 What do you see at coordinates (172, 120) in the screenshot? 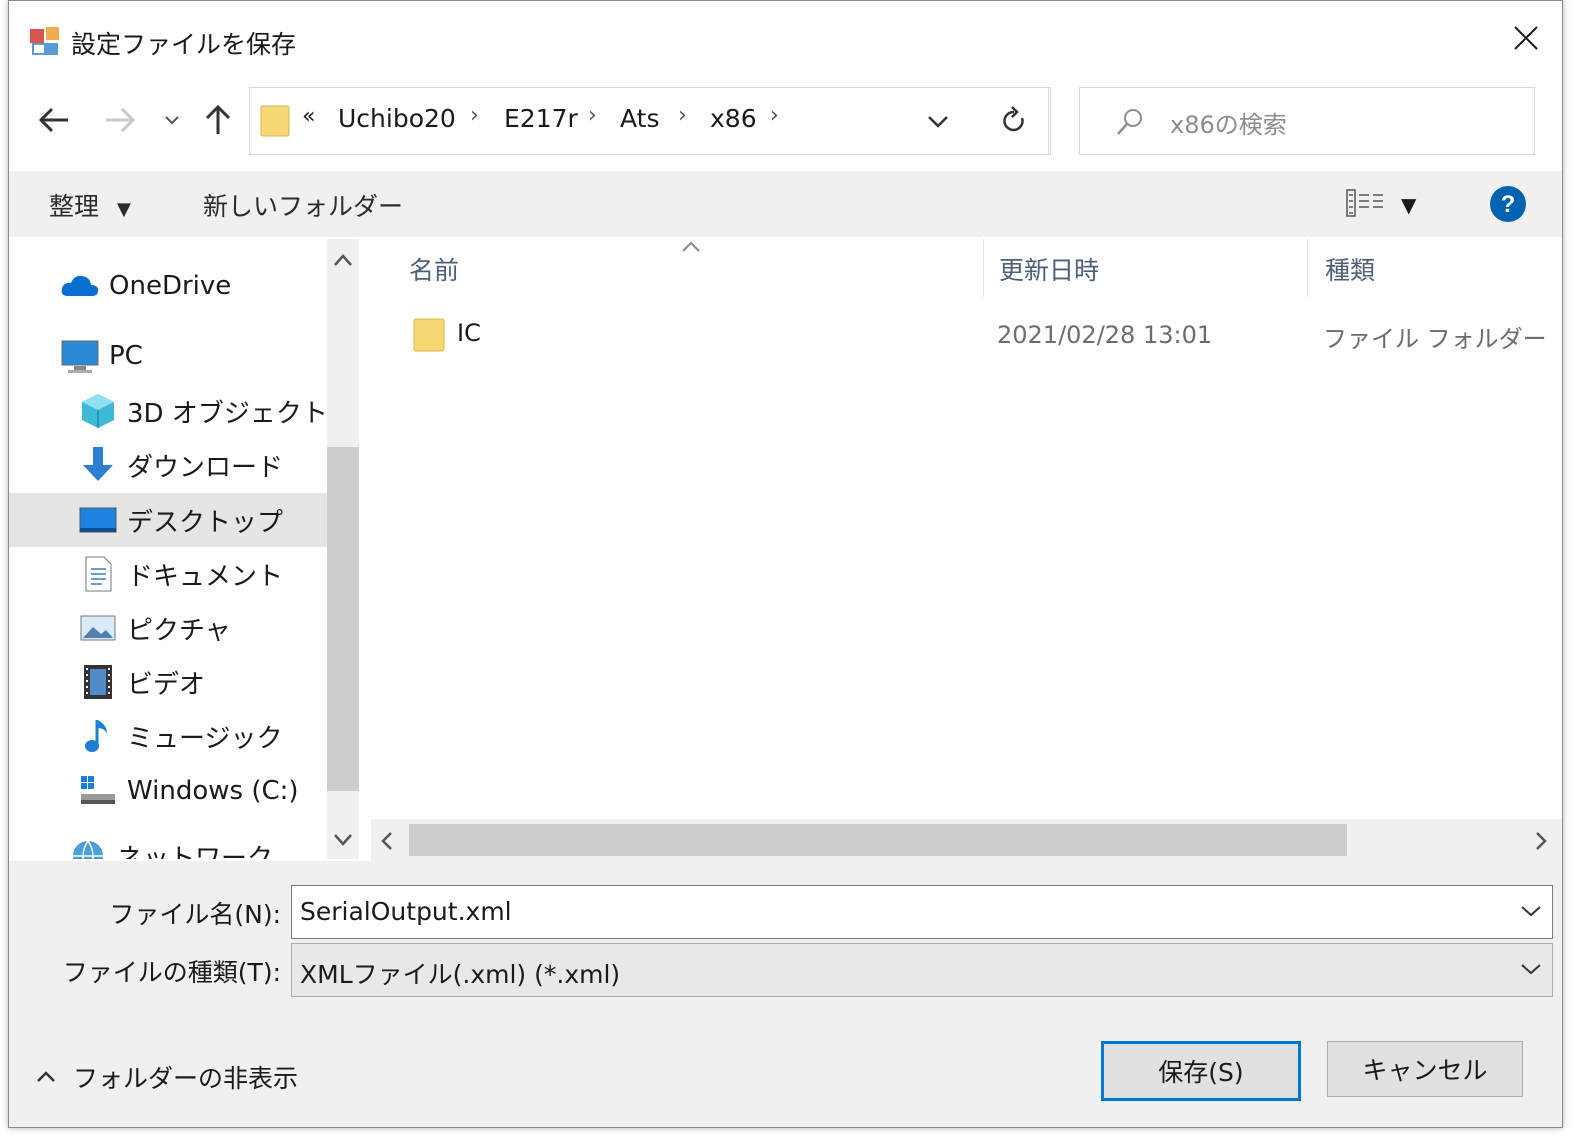
I see `recent-locations-button` at bounding box center [172, 120].